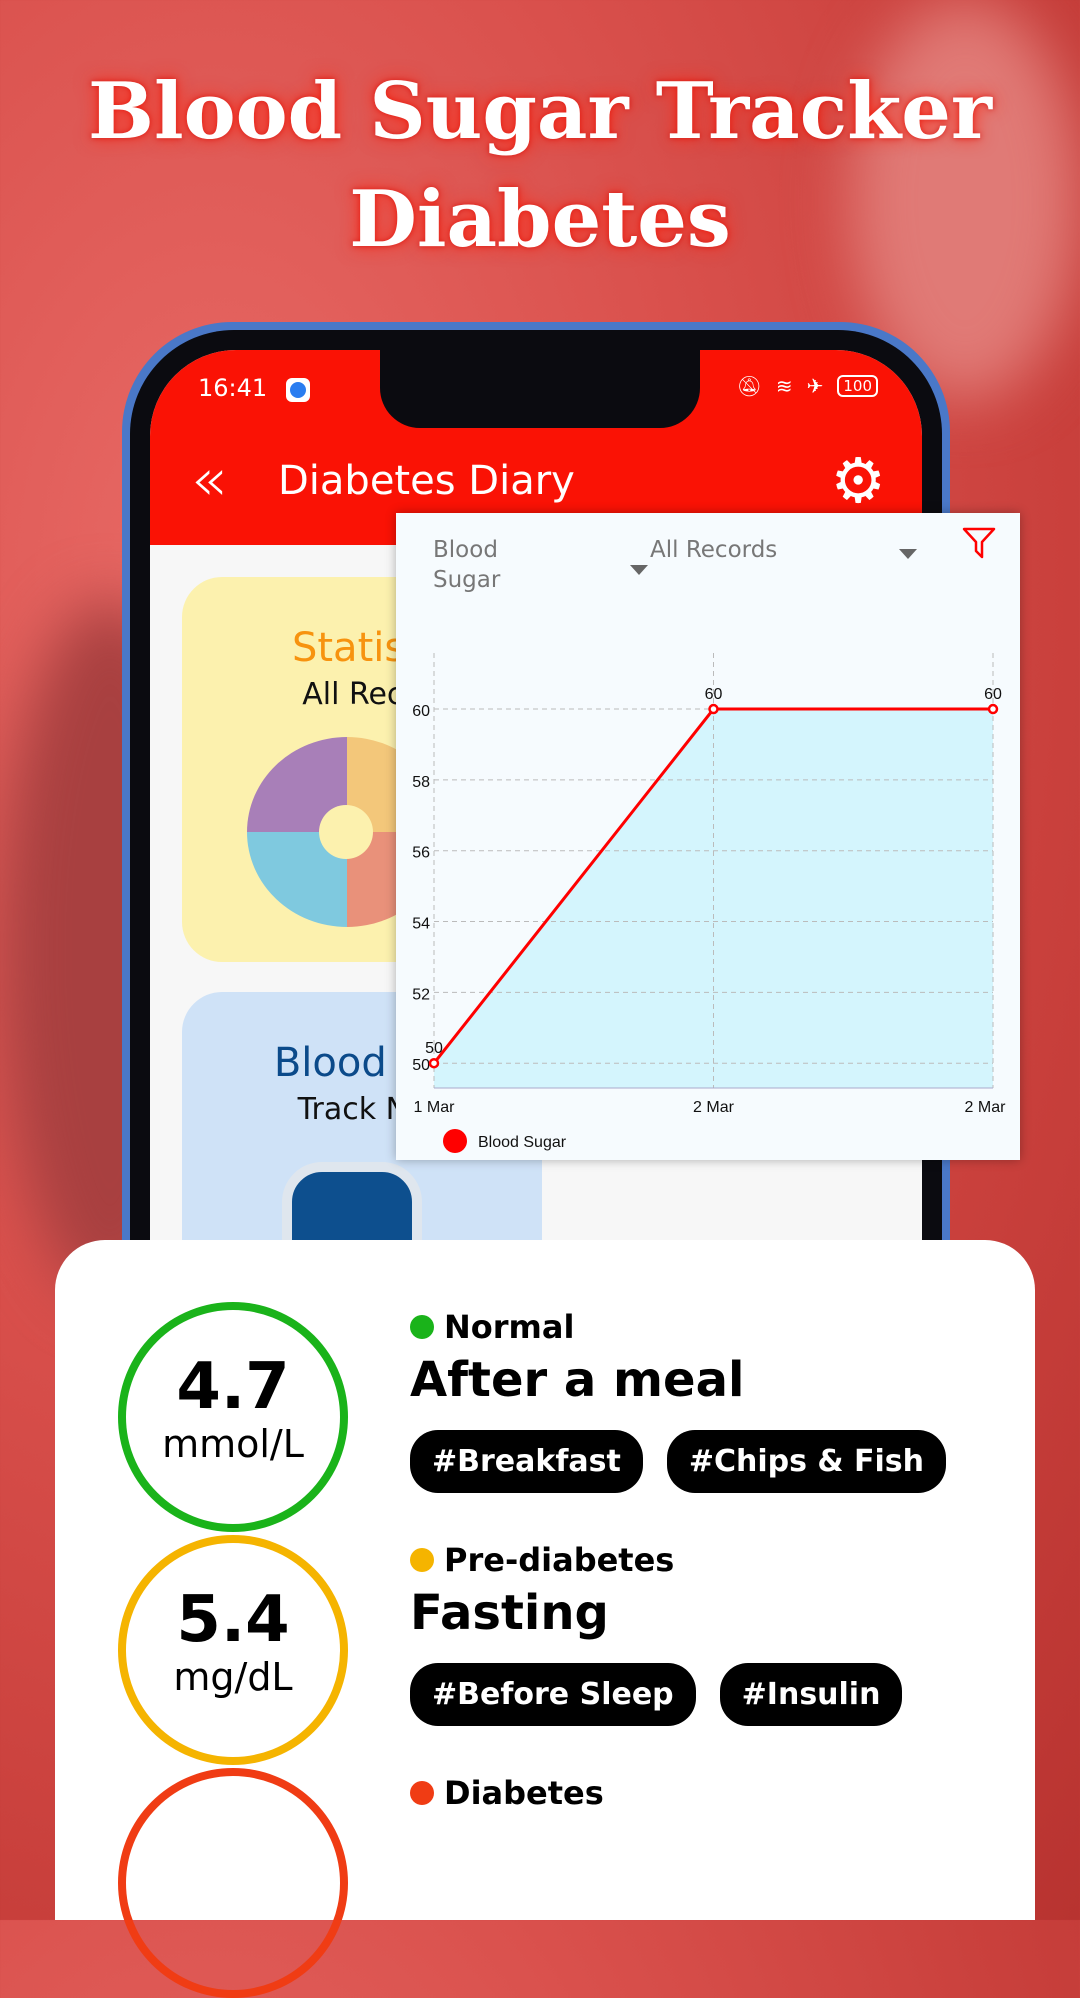 The width and height of the screenshot is (1080, 1998). Describe the element at coordinates (233, 1677) in the screenshot. I see `reading-unit: mg/dL` at that location.